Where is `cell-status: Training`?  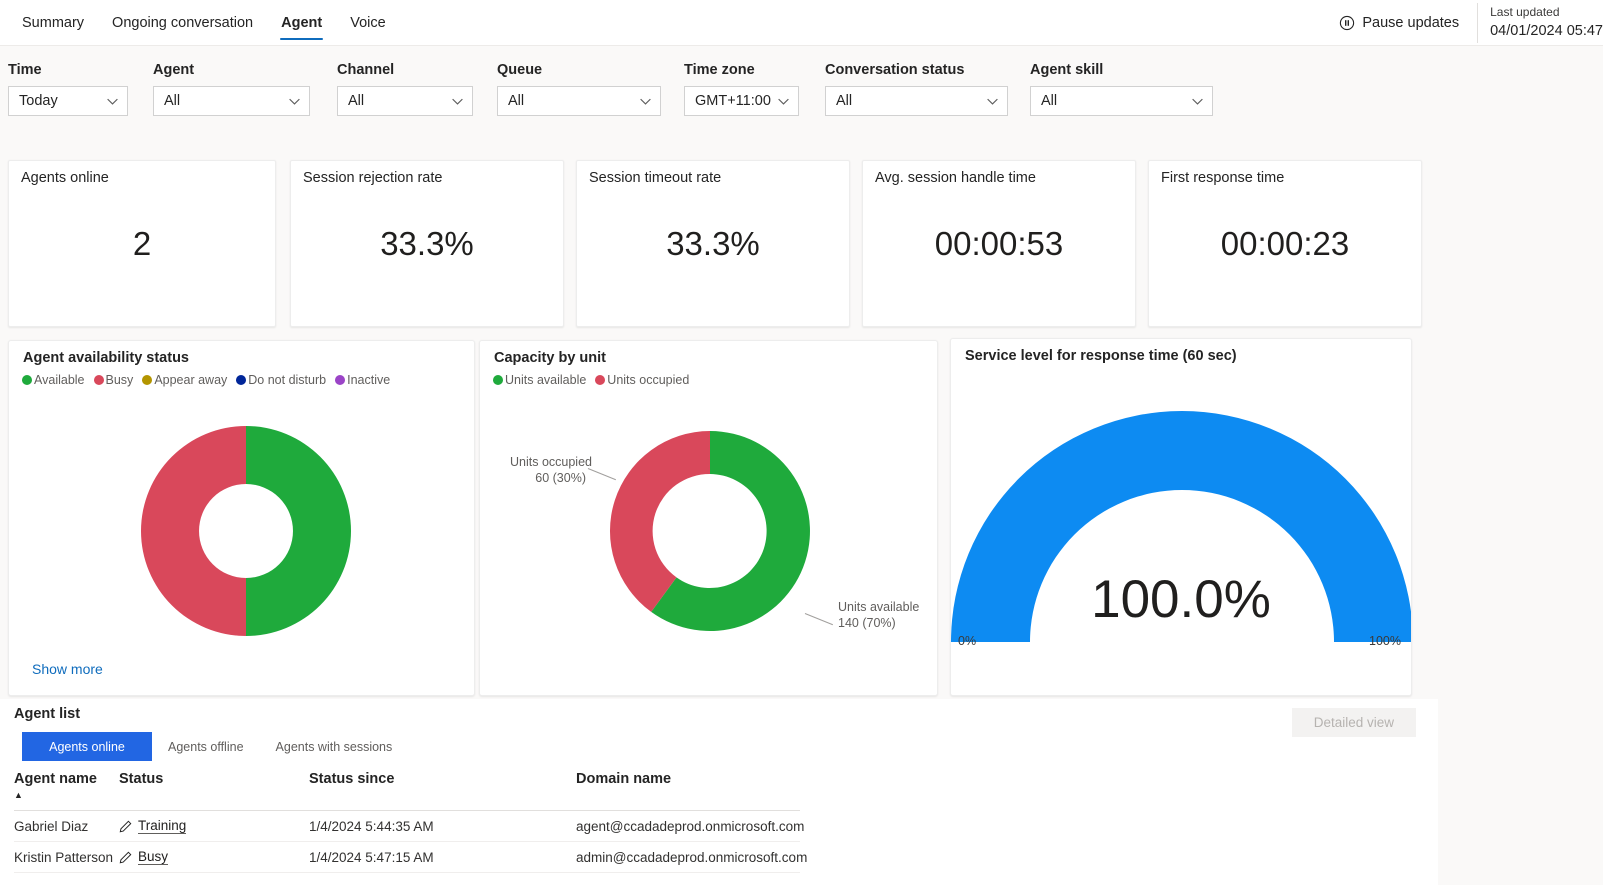 cell-status: Training is located at coordinates (214, 826).